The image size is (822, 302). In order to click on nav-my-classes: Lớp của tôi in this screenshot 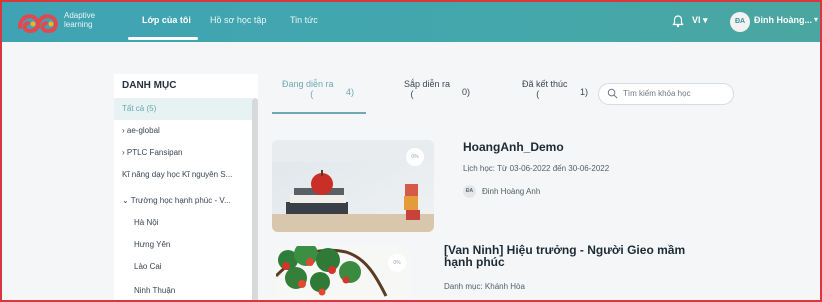, I will do `click(166, 20)`.